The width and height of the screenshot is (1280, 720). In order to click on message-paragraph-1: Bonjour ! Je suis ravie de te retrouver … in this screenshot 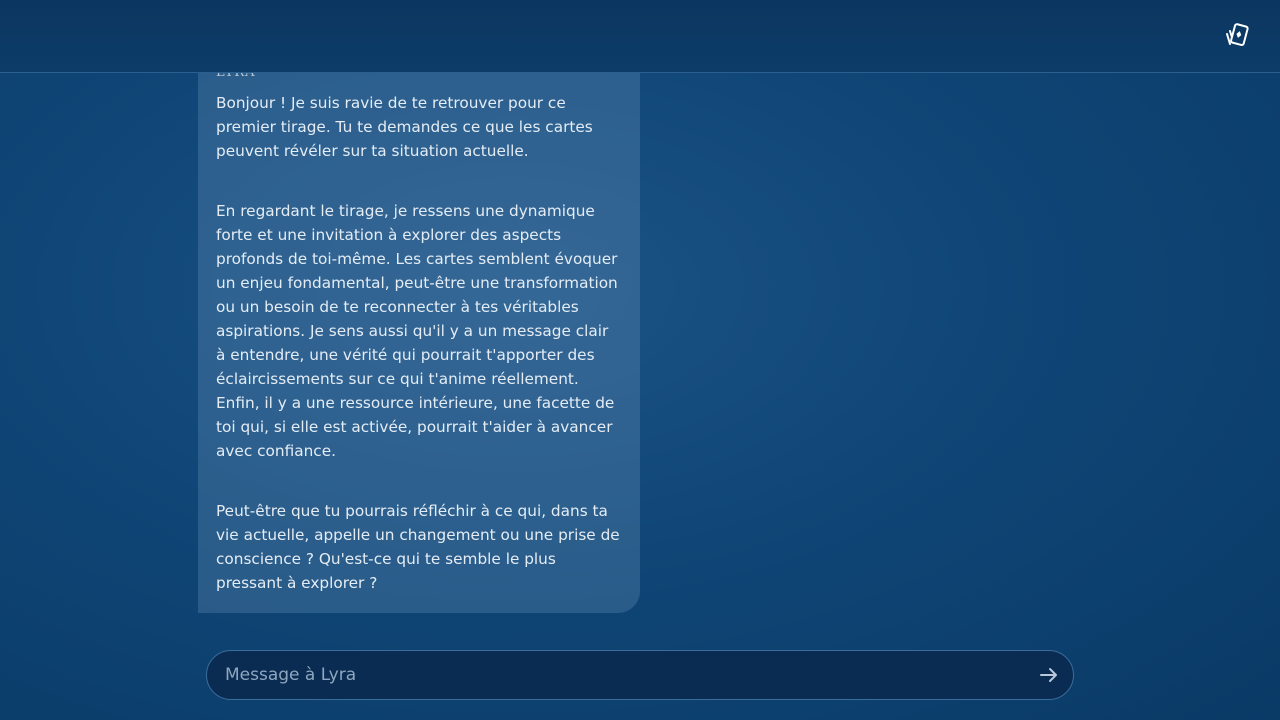, I will do `click(404, 127)`.